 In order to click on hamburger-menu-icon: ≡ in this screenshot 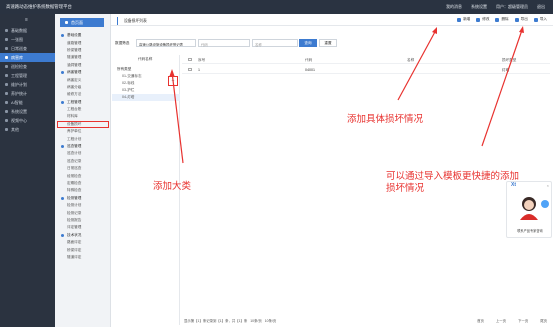, I will do `click(26, 20)`.